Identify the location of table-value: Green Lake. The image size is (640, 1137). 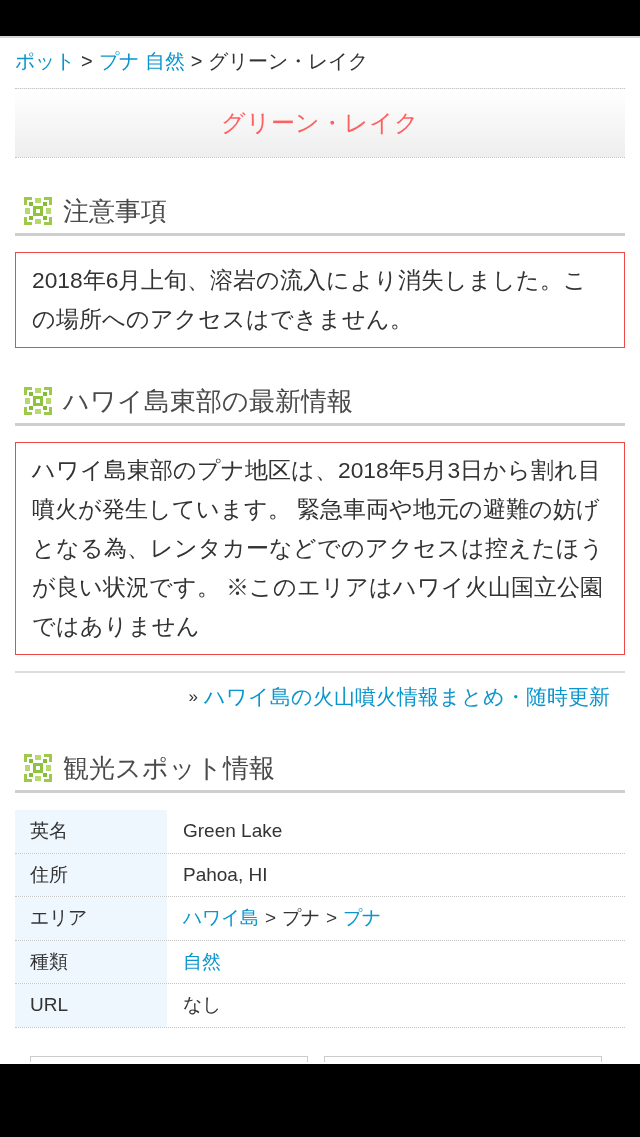
(233, 831).